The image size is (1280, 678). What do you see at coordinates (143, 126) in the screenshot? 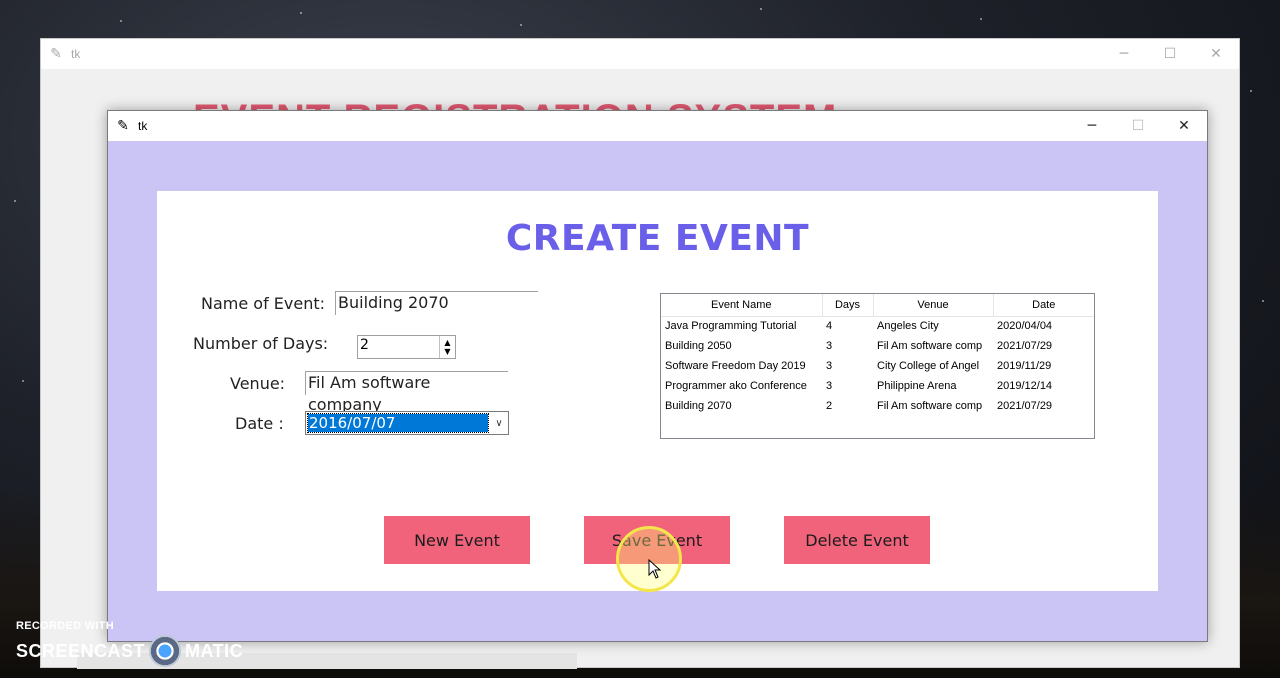
I see `window-title: tk` at bounding box center [143, 126].